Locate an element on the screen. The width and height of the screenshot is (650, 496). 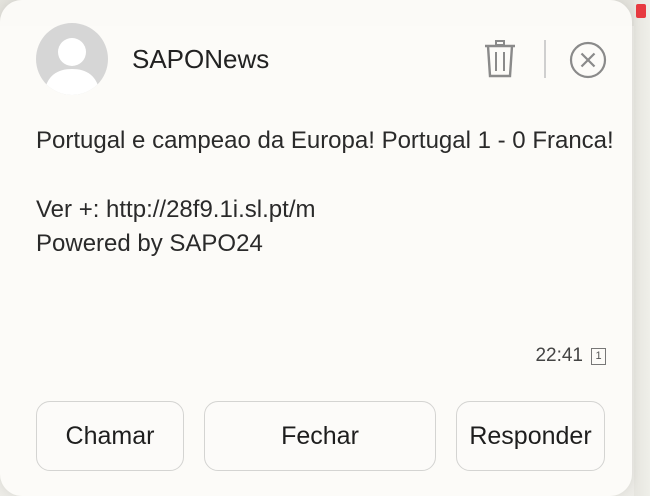
message-time: 22:41 is located at coordinates (559, 355).